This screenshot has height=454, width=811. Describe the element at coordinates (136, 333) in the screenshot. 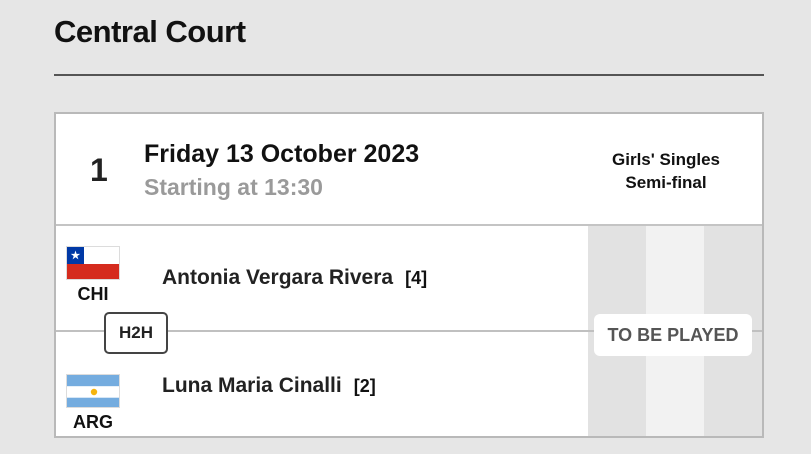

I see `h2h-button: H2H` at that location.